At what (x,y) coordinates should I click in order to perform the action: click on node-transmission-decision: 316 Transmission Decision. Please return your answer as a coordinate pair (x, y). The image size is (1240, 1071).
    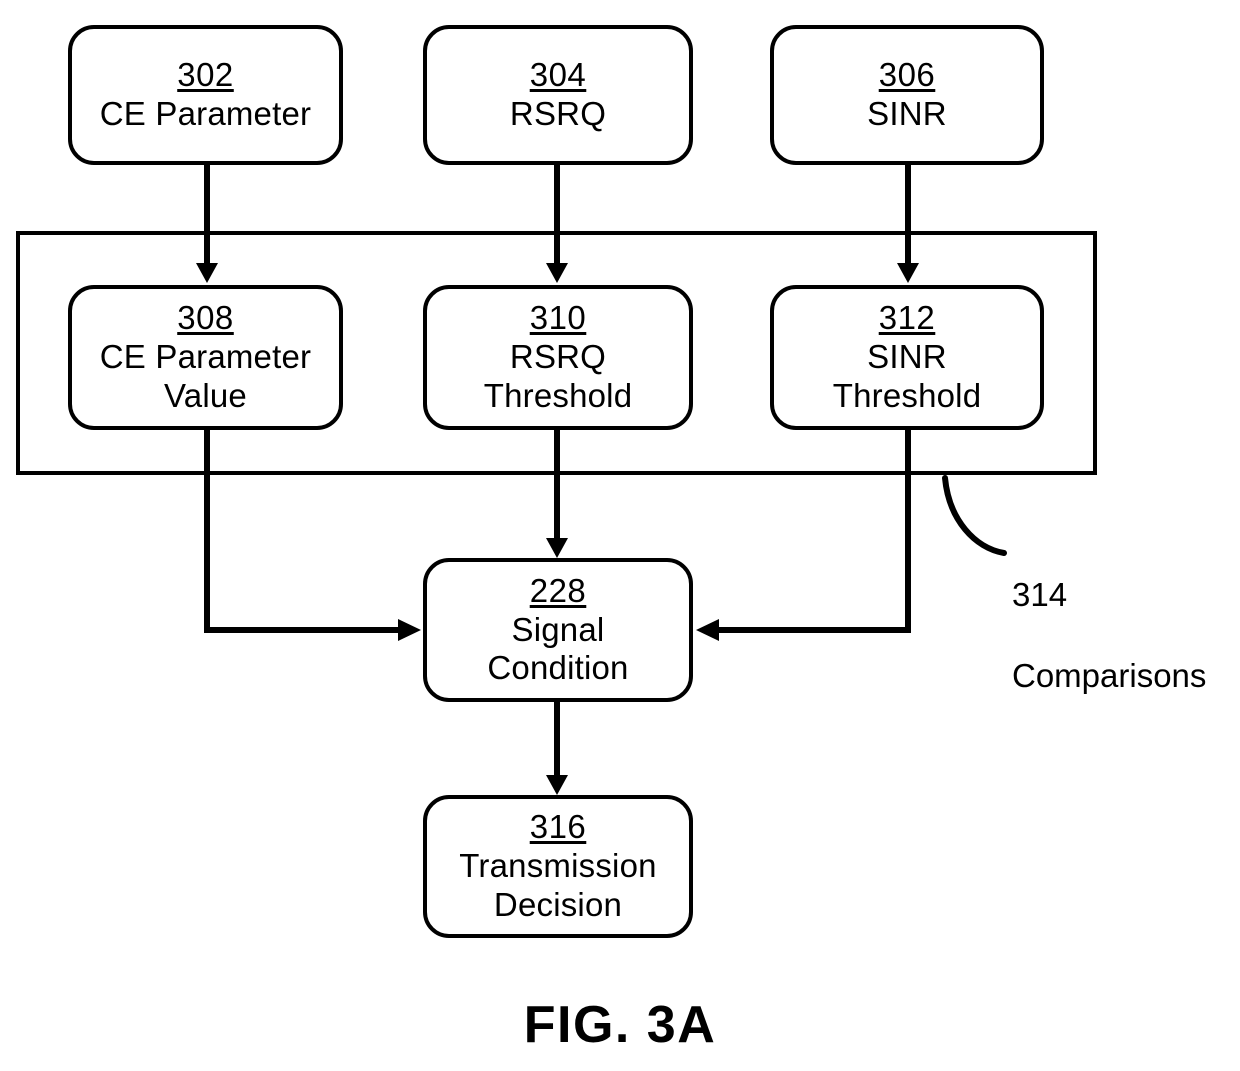
    Looking at the image, I should click on (558, 866).